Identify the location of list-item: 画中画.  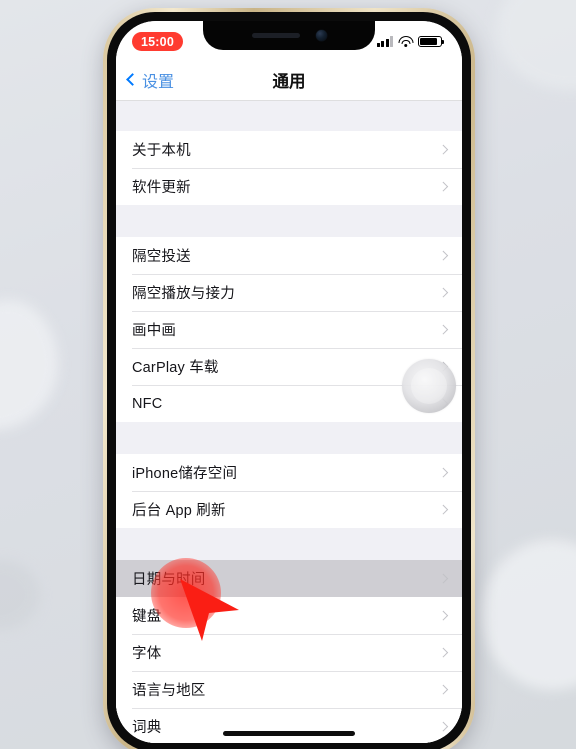
(289, 329).